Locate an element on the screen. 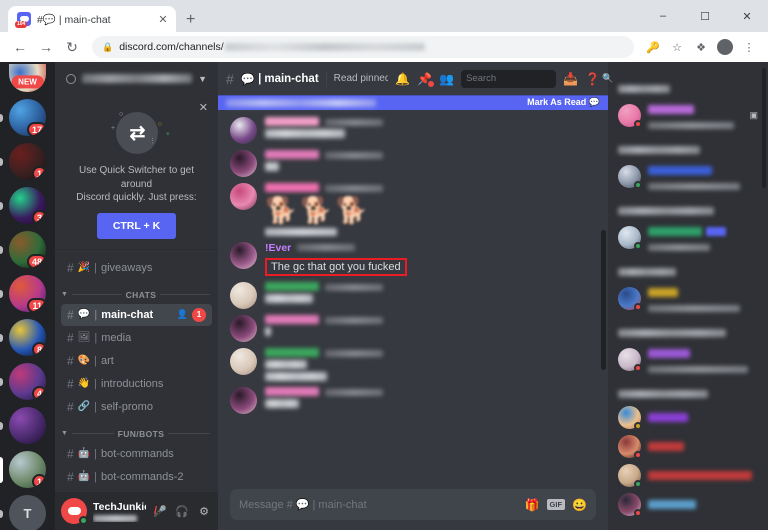 The width and height of the screenshot is (768, 530). forward-button: → is located at coordinates (46, 47).